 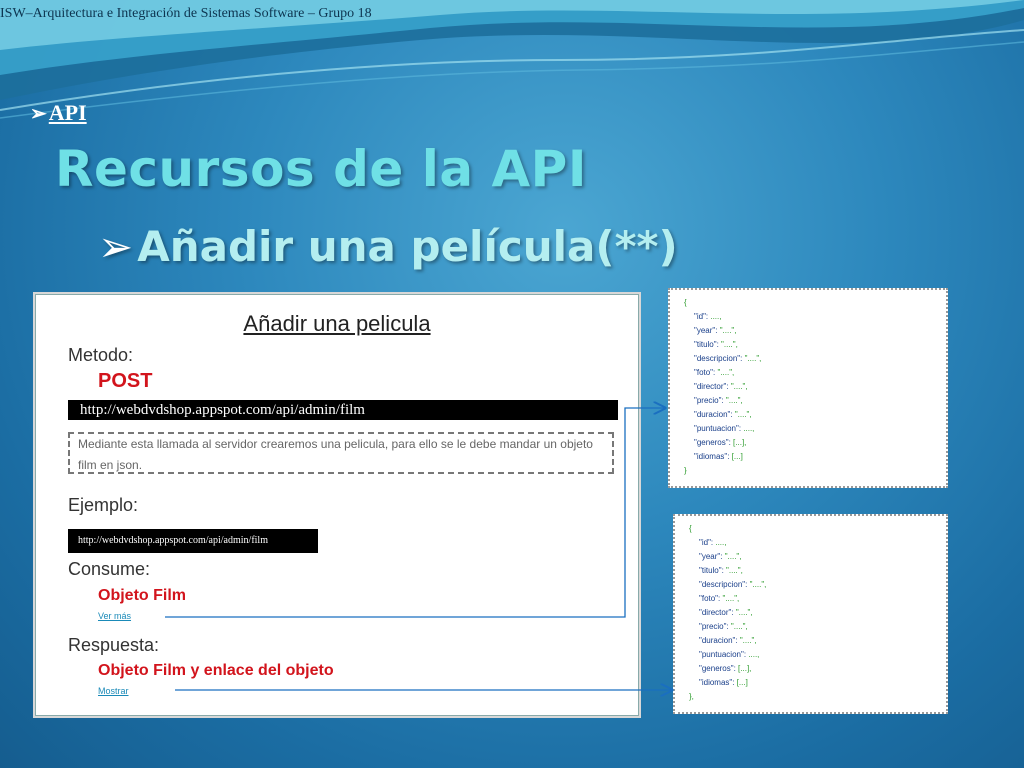 I want to click on metodo-label: Metodo:, so click(x=101, y=355).